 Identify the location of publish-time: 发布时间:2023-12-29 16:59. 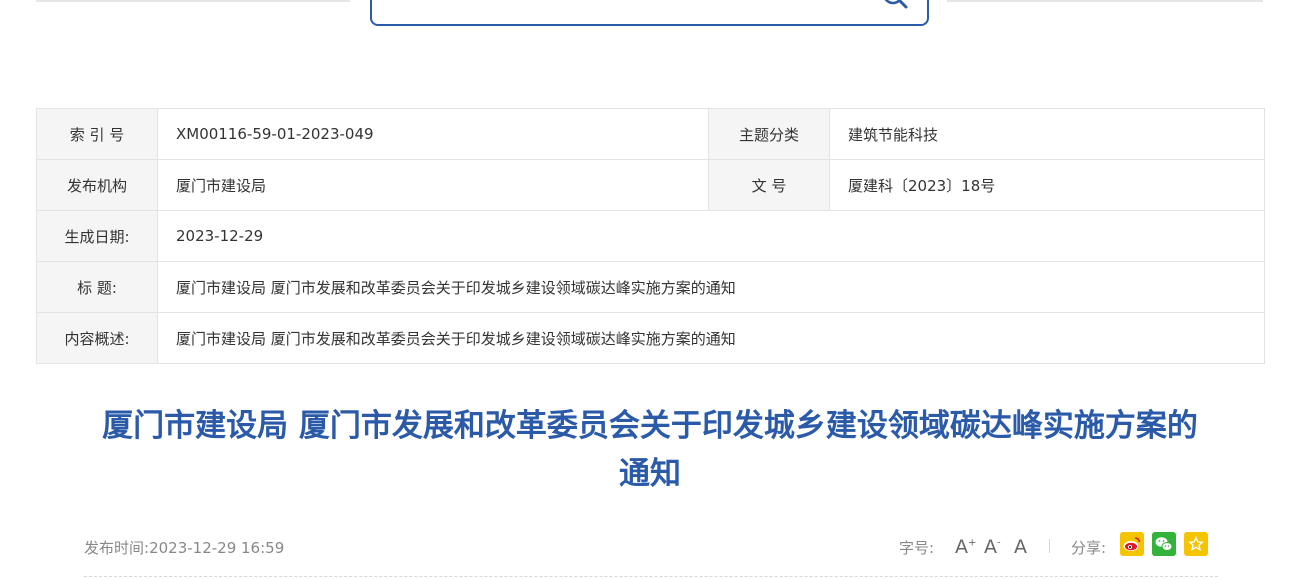
(184, 547).